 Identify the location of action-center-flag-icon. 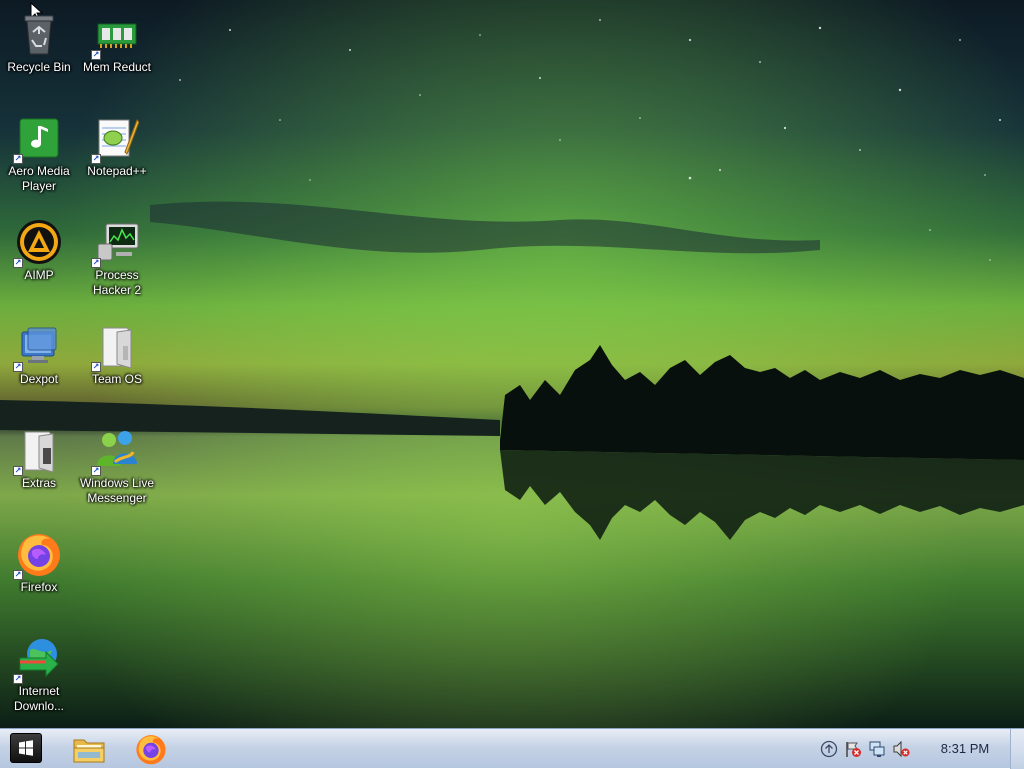
(853, 749).